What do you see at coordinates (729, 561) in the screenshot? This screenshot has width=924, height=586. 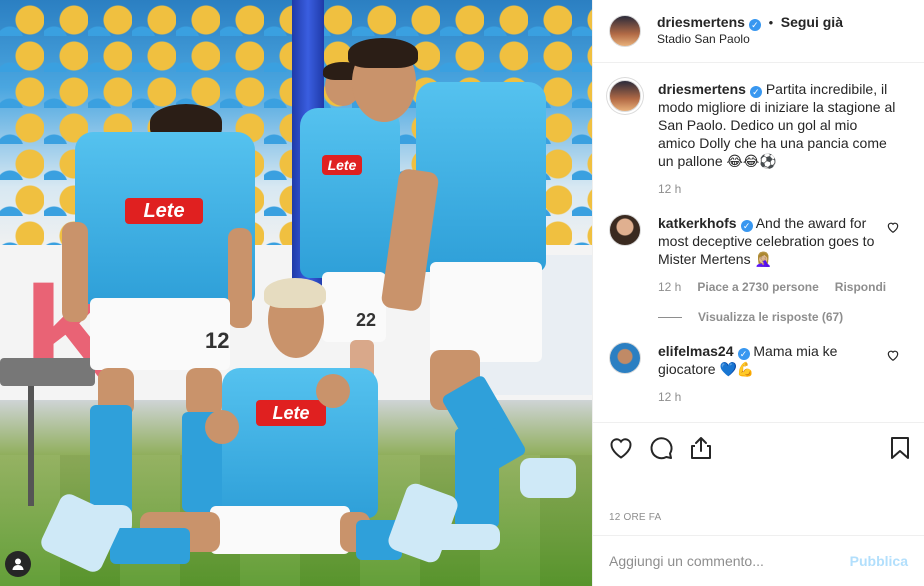 I see `comment-input` at bounding box center [729, 561].